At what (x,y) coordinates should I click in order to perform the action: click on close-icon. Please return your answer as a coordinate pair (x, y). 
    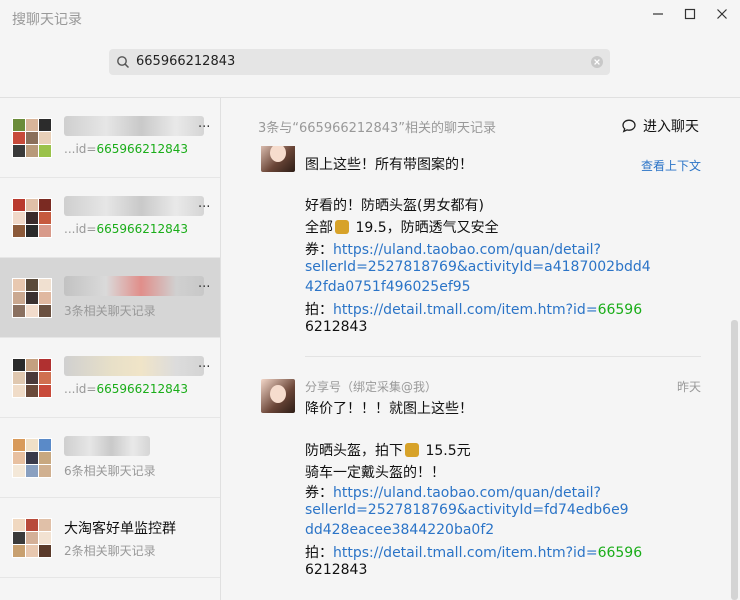
    Looking at the image, I should click on (722, 14).